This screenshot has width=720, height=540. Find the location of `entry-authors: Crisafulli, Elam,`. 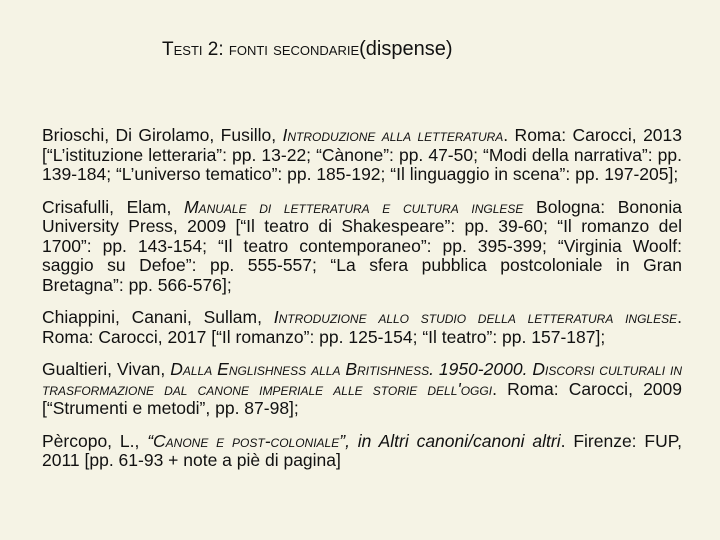

entry-authors: Crisafulli, Elam, is located at coordinates (113, 206).